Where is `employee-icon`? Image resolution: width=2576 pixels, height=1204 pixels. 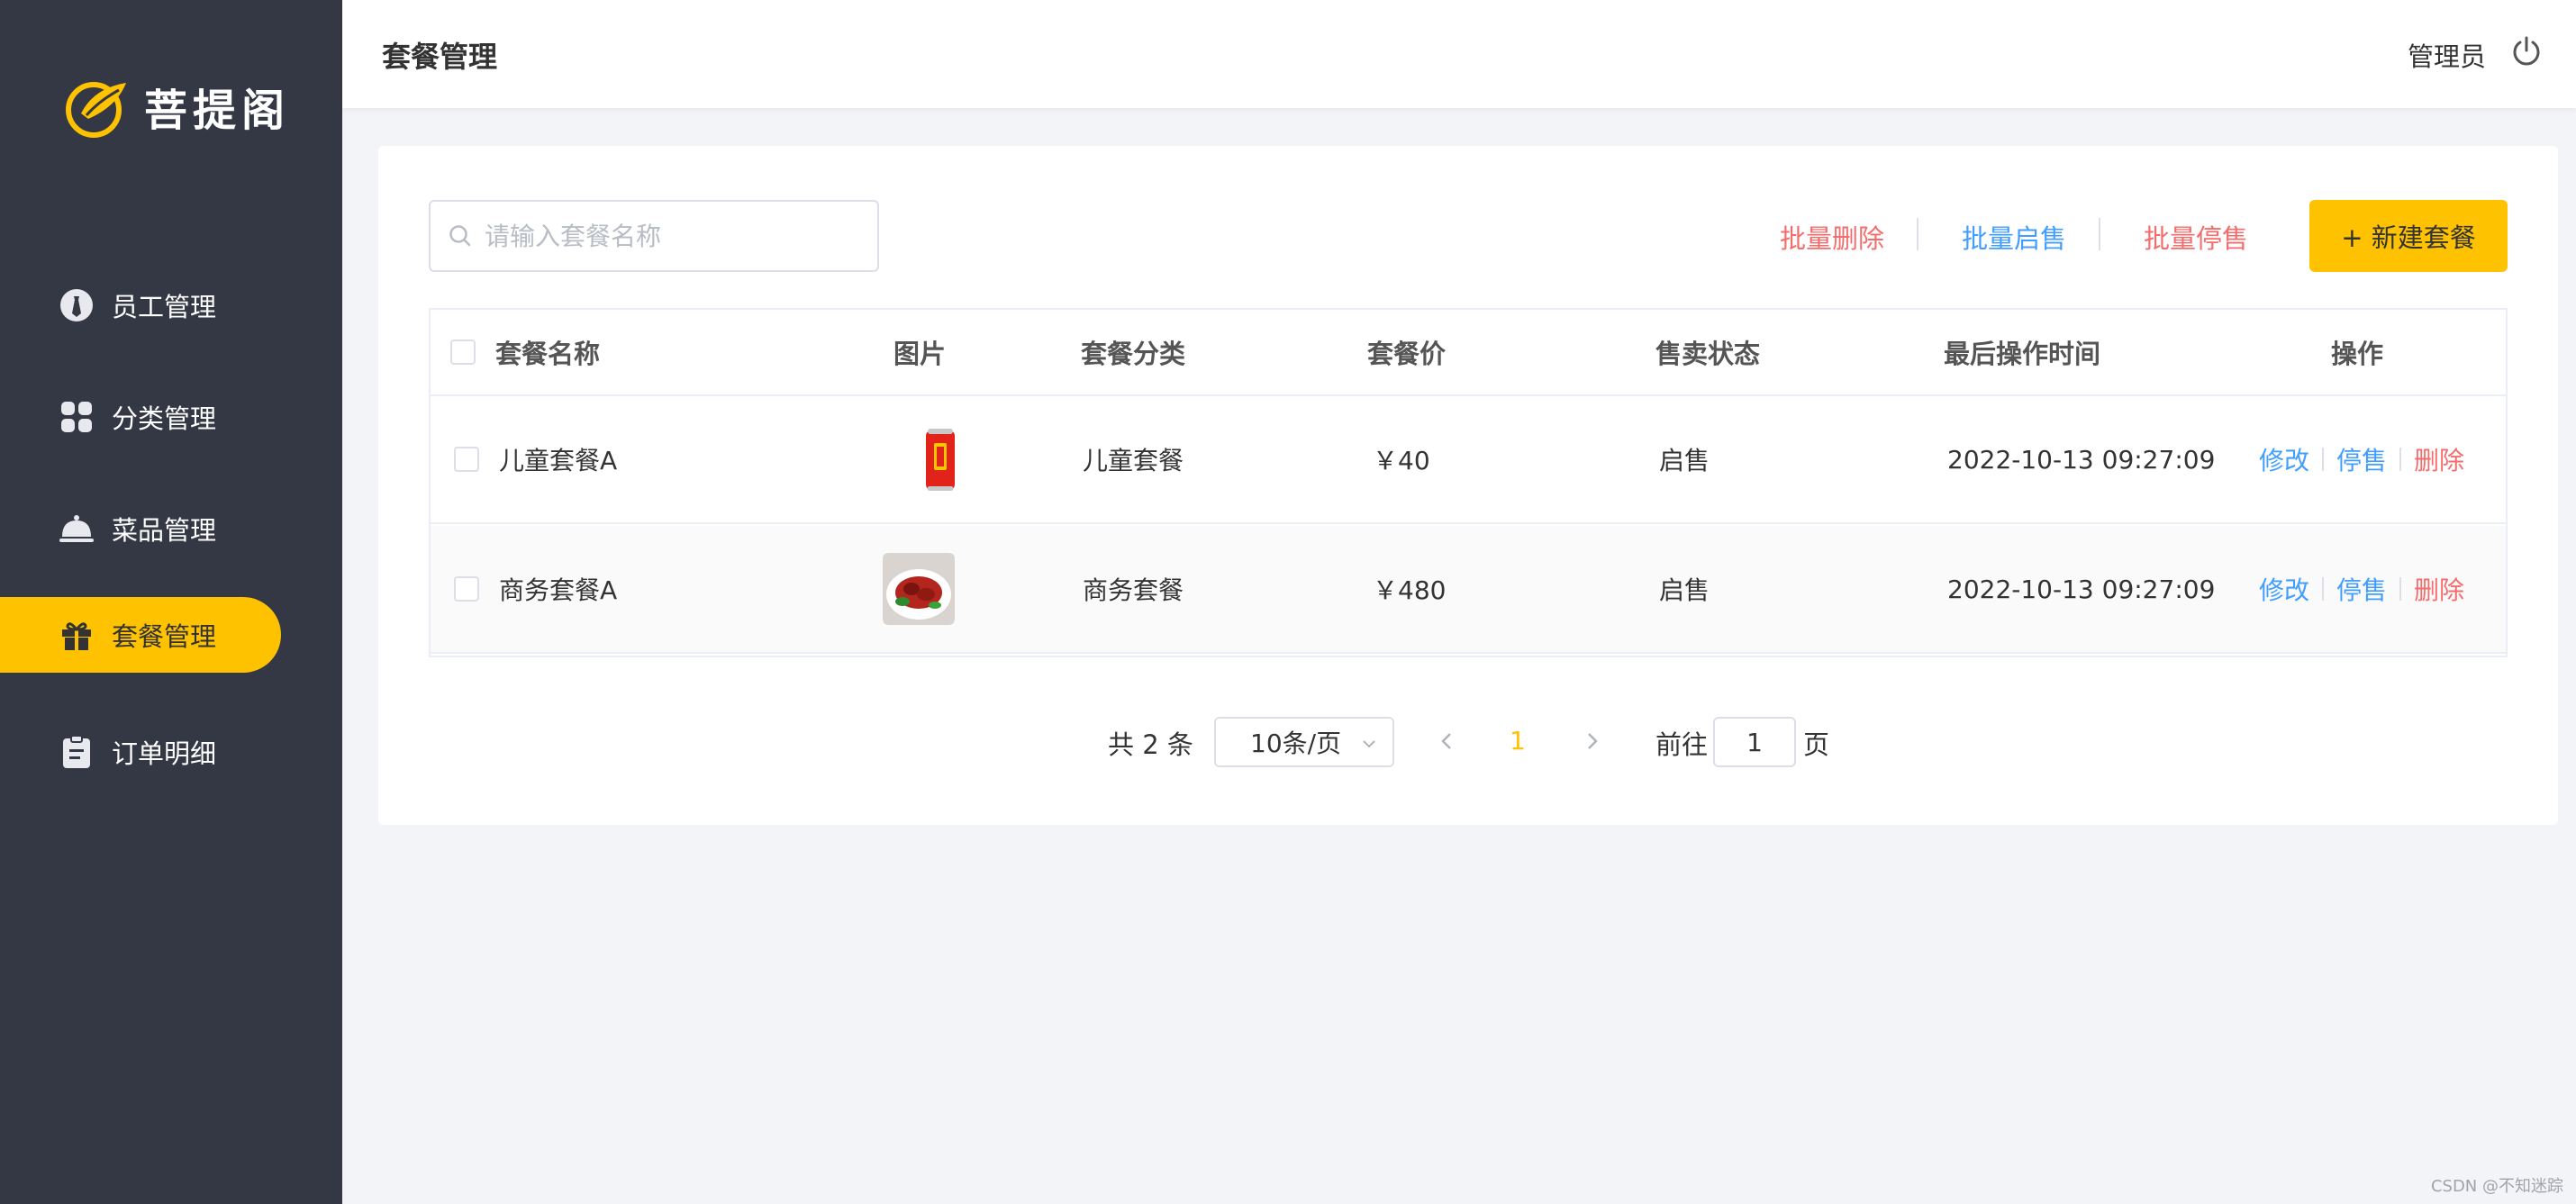
employee-icon is located at coordinates (76, 305).